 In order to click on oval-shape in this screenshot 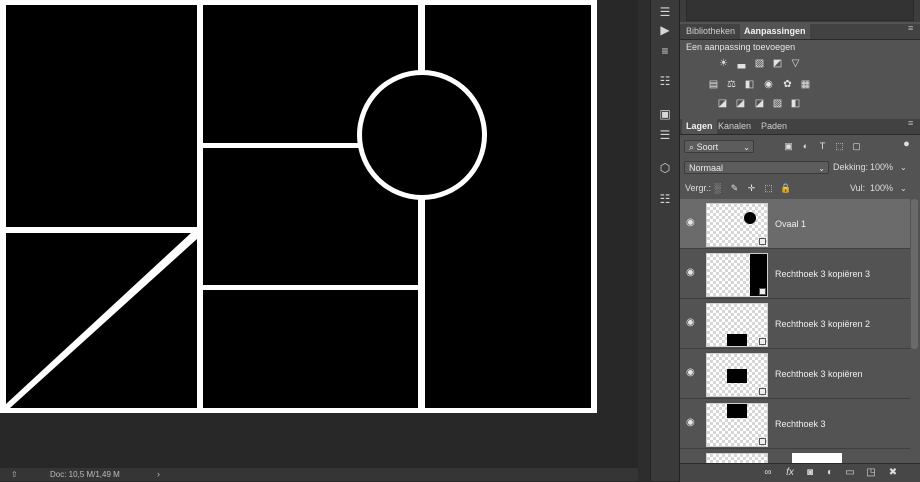, I will do `click(422, 135)`.